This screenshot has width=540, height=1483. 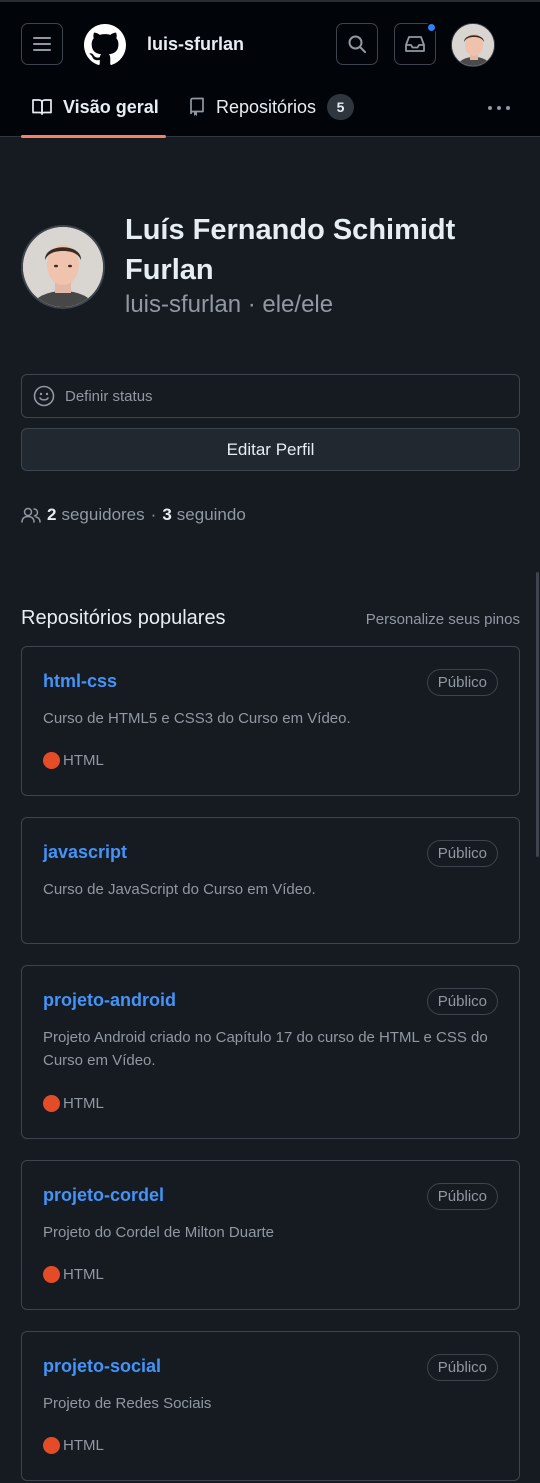 What do you see at coordinates (195, 44) in the screenshot?
I see `header-username: luis-sfurlan` at bounding box center [195, 44].